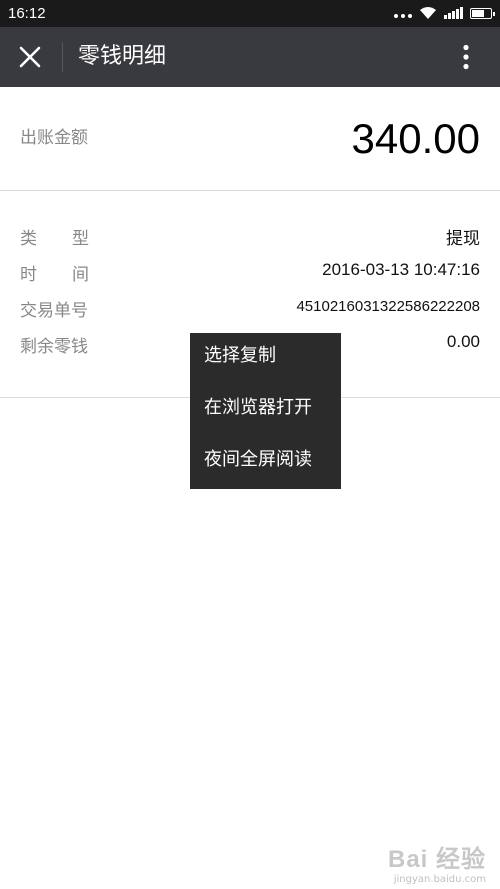  What do you see at coordinates (122, 56) in the screenshot?
I see `page-title: 零钱明细` at bounding box center [122, 56].